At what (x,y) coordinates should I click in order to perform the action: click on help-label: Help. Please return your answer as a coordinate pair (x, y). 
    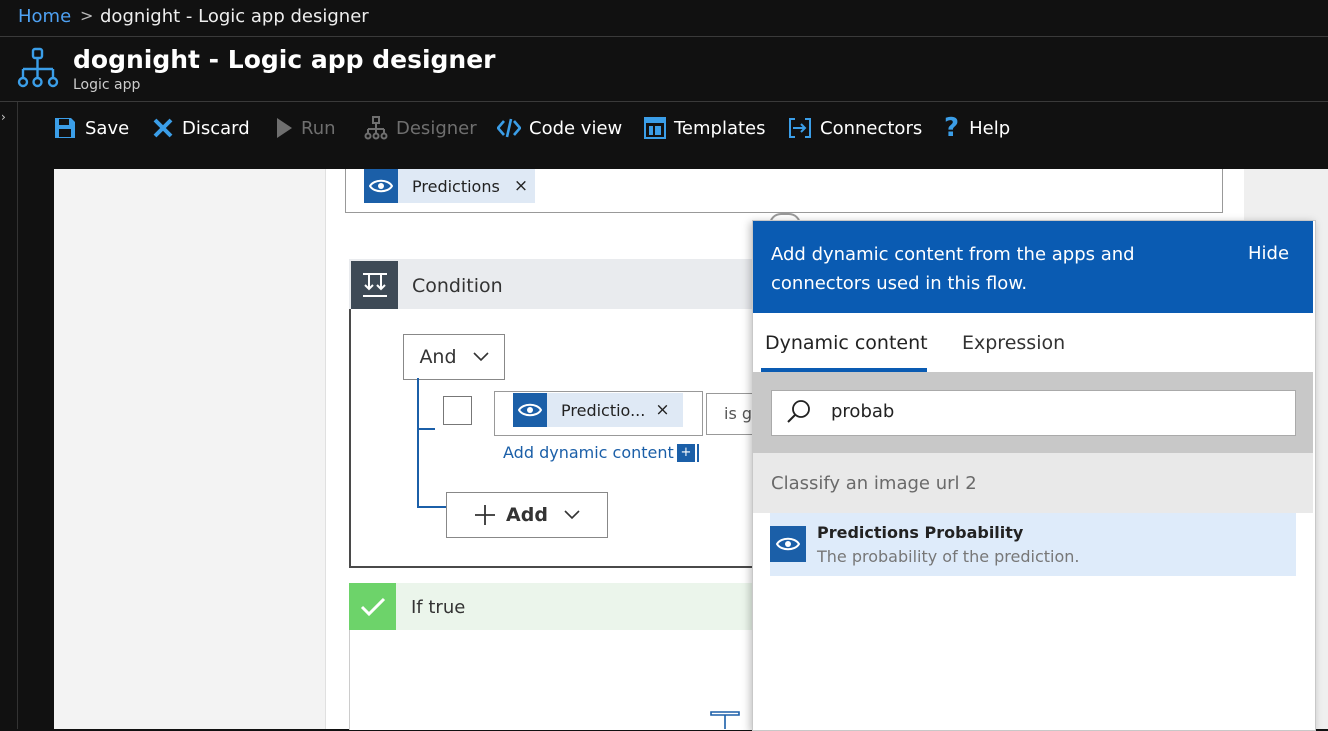
    Looking at the image, I should click on (990, 128).